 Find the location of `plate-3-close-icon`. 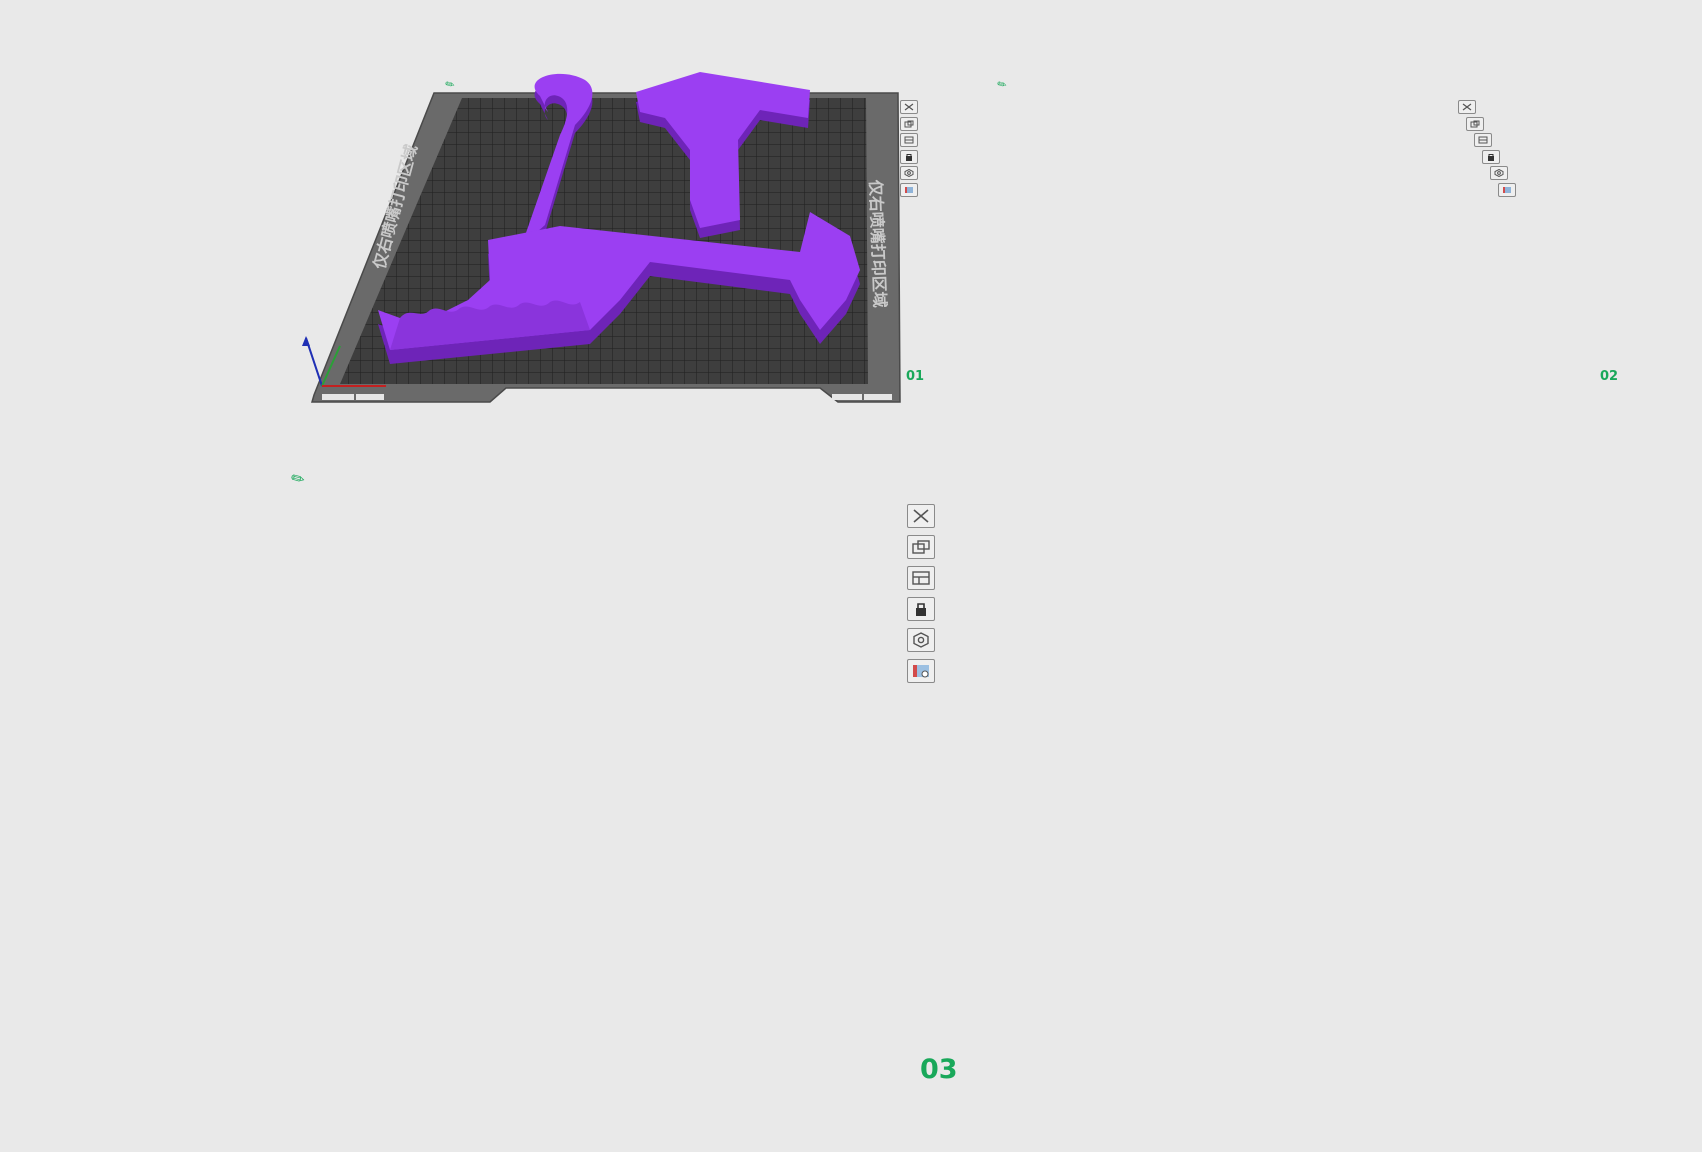

plate-3-close-icon is located at coordinates (921, 516).